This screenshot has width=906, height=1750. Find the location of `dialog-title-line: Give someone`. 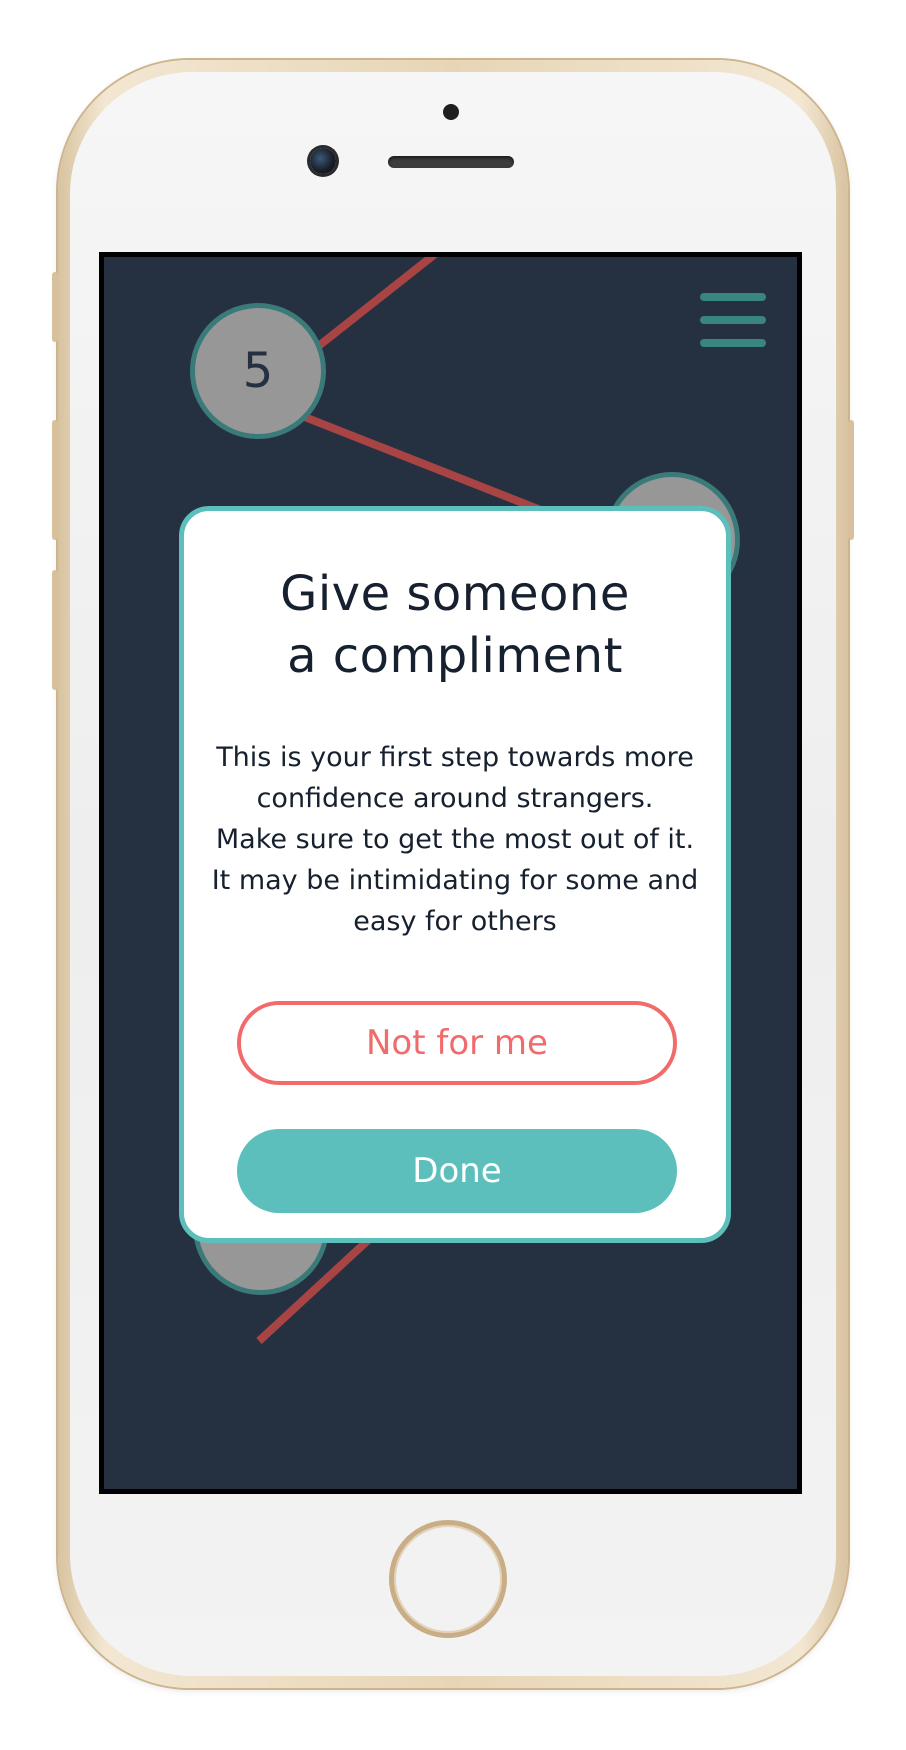

dialog-title-line: Give someone is located at coordinates (455, 594).